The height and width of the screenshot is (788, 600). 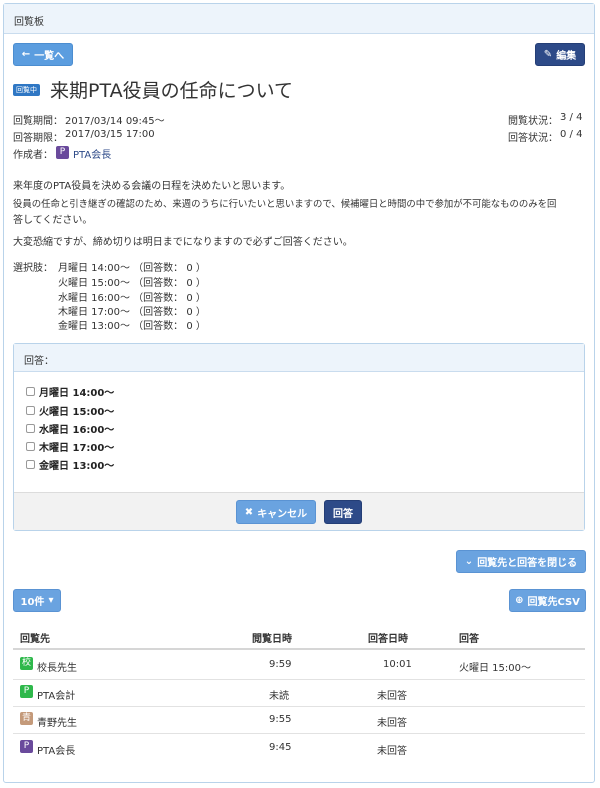 I want to click on column-header-answered: 回答日時, so click(x=388, y=639).